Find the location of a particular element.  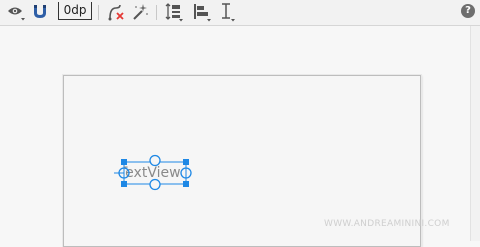

left-anchor is located at coordinates (124, 173).